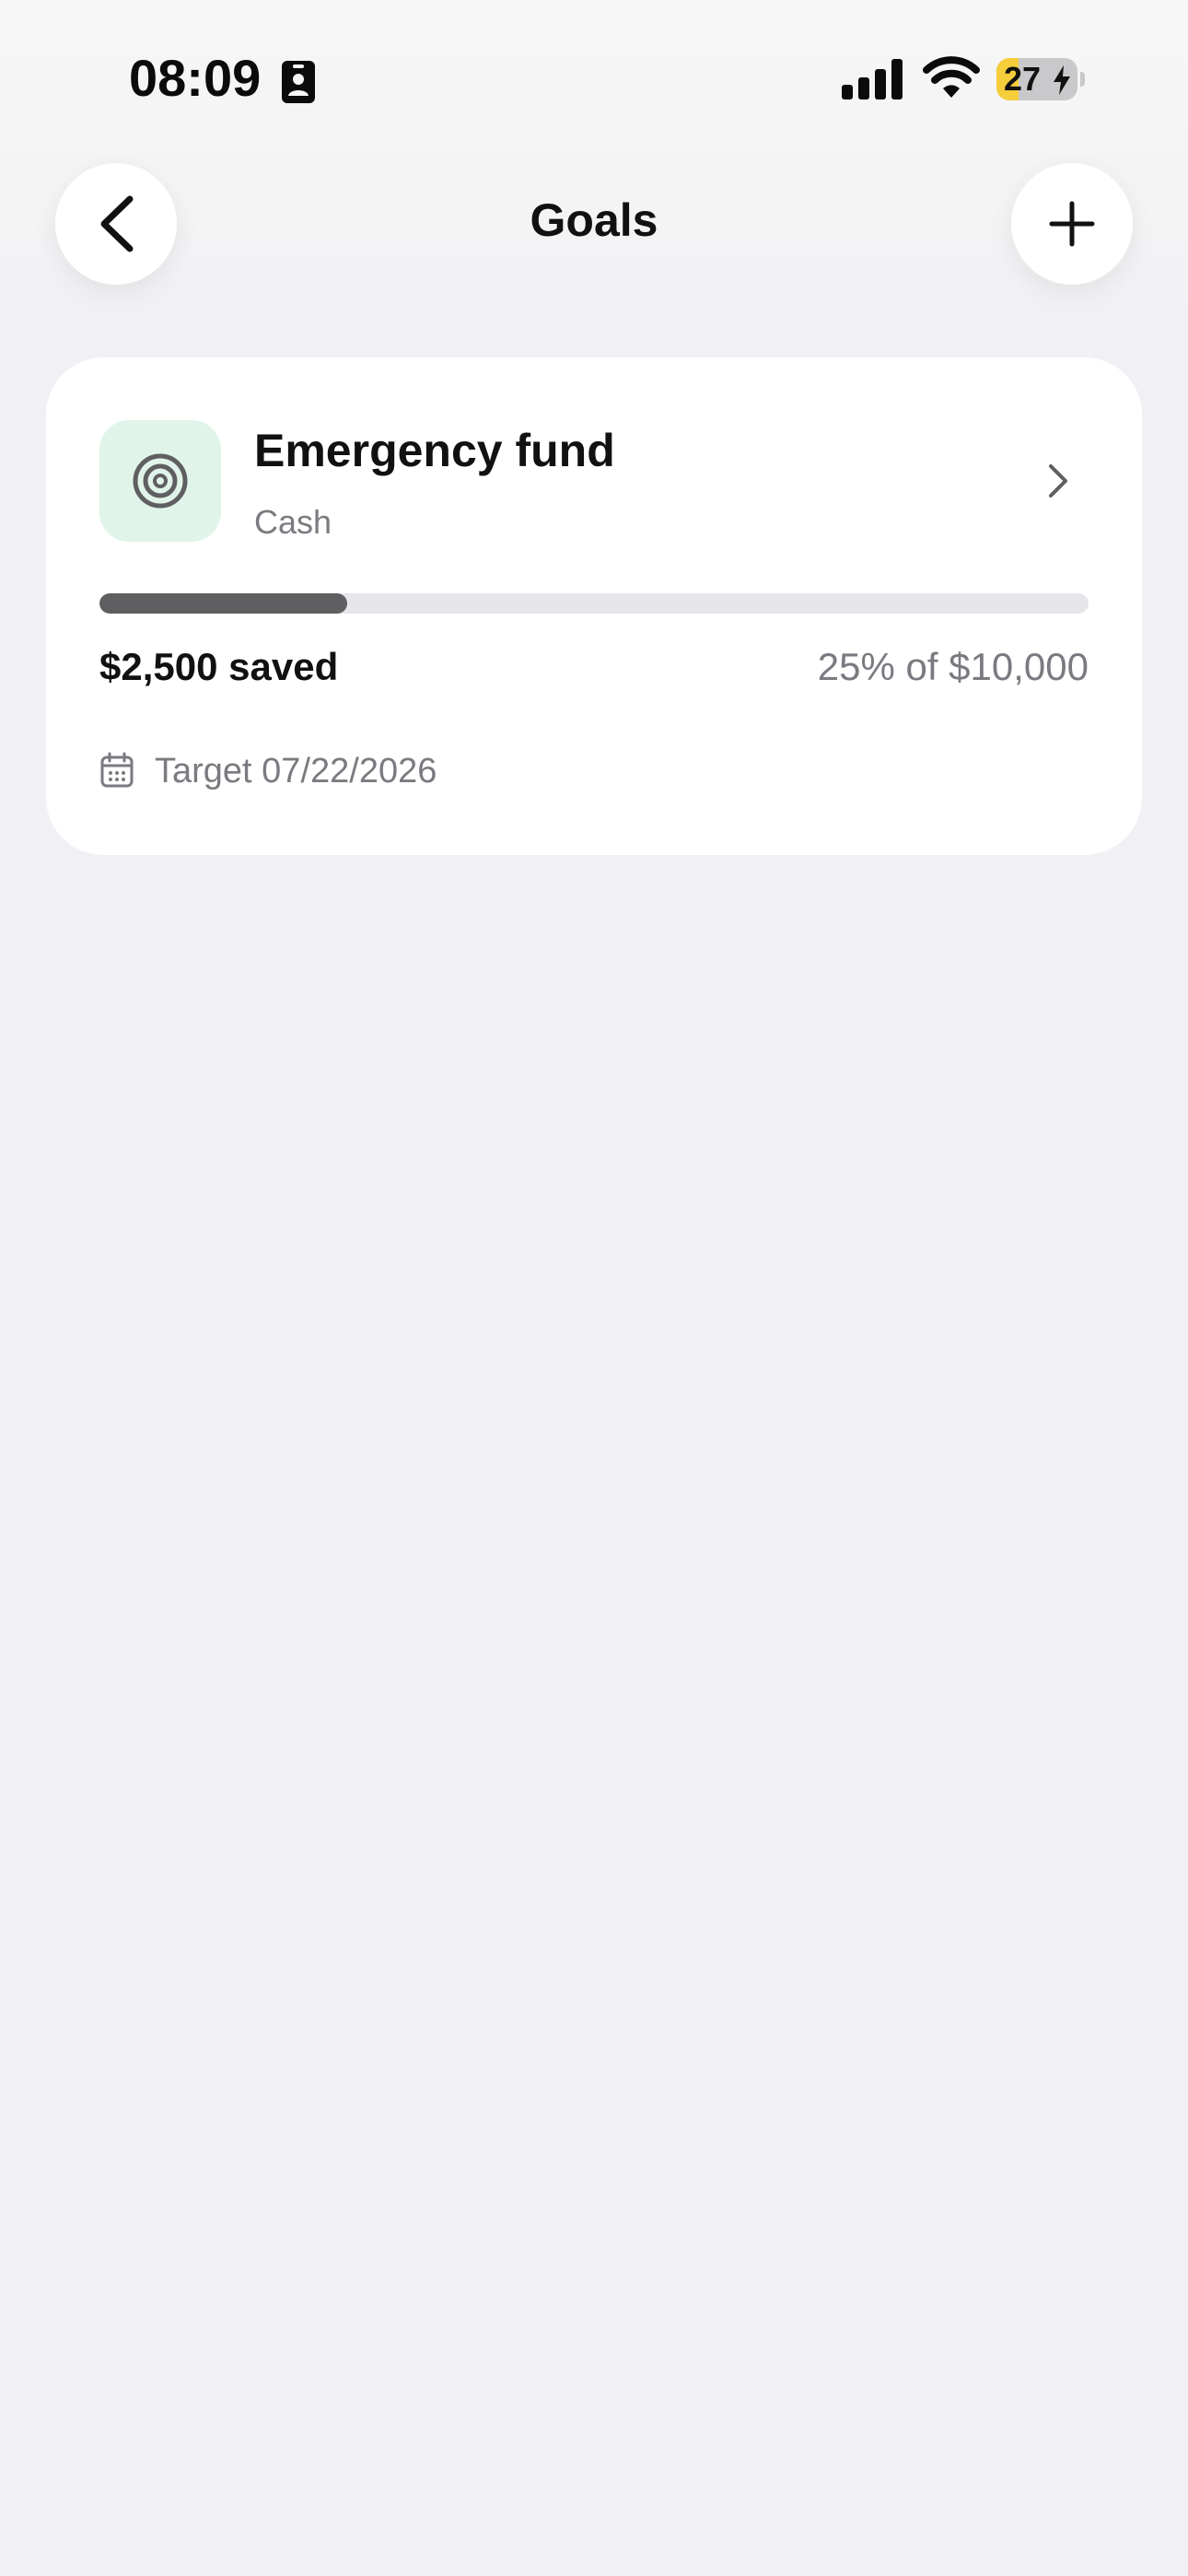 This screenshot has width=1188, height=2576. Describe the element at coordinates (872, 79) in the screenshot. I see `cellular-signal-icon` at that location.